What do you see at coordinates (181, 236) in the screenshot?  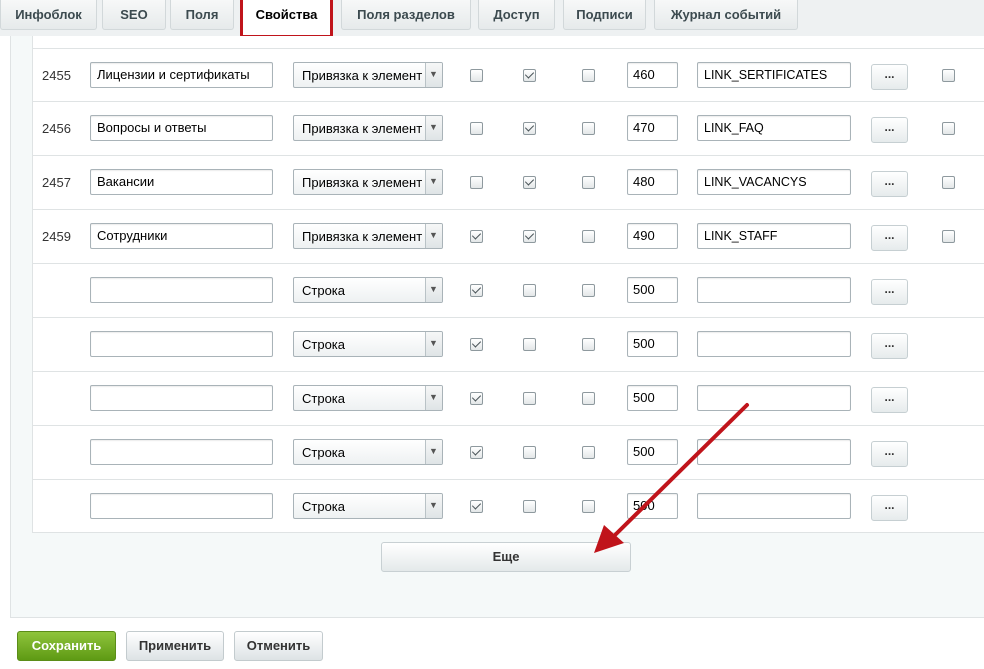 I see `property-name-field: Сотрудники` at bounding box center [181, 236].